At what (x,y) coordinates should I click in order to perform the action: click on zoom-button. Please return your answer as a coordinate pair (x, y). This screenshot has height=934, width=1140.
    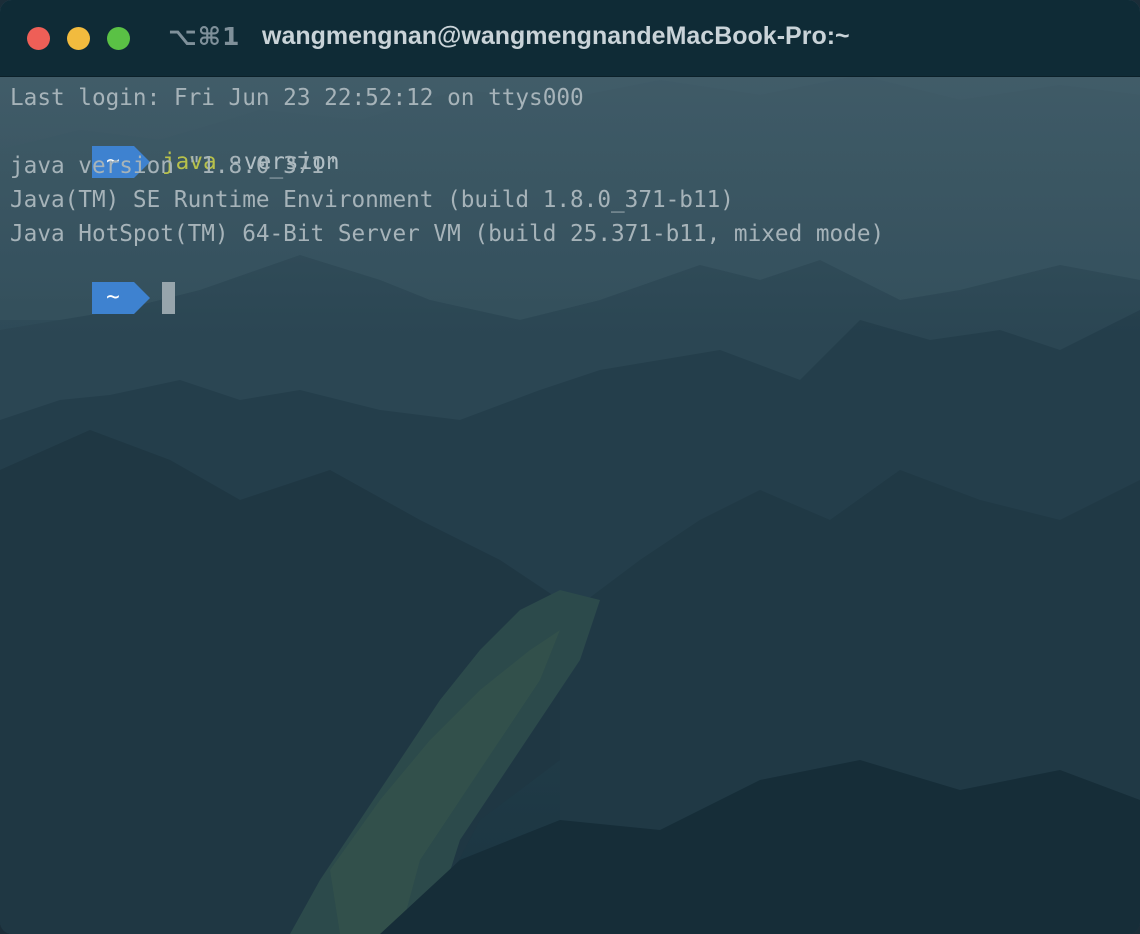
    Looking at the image, I should click on (118, 38).